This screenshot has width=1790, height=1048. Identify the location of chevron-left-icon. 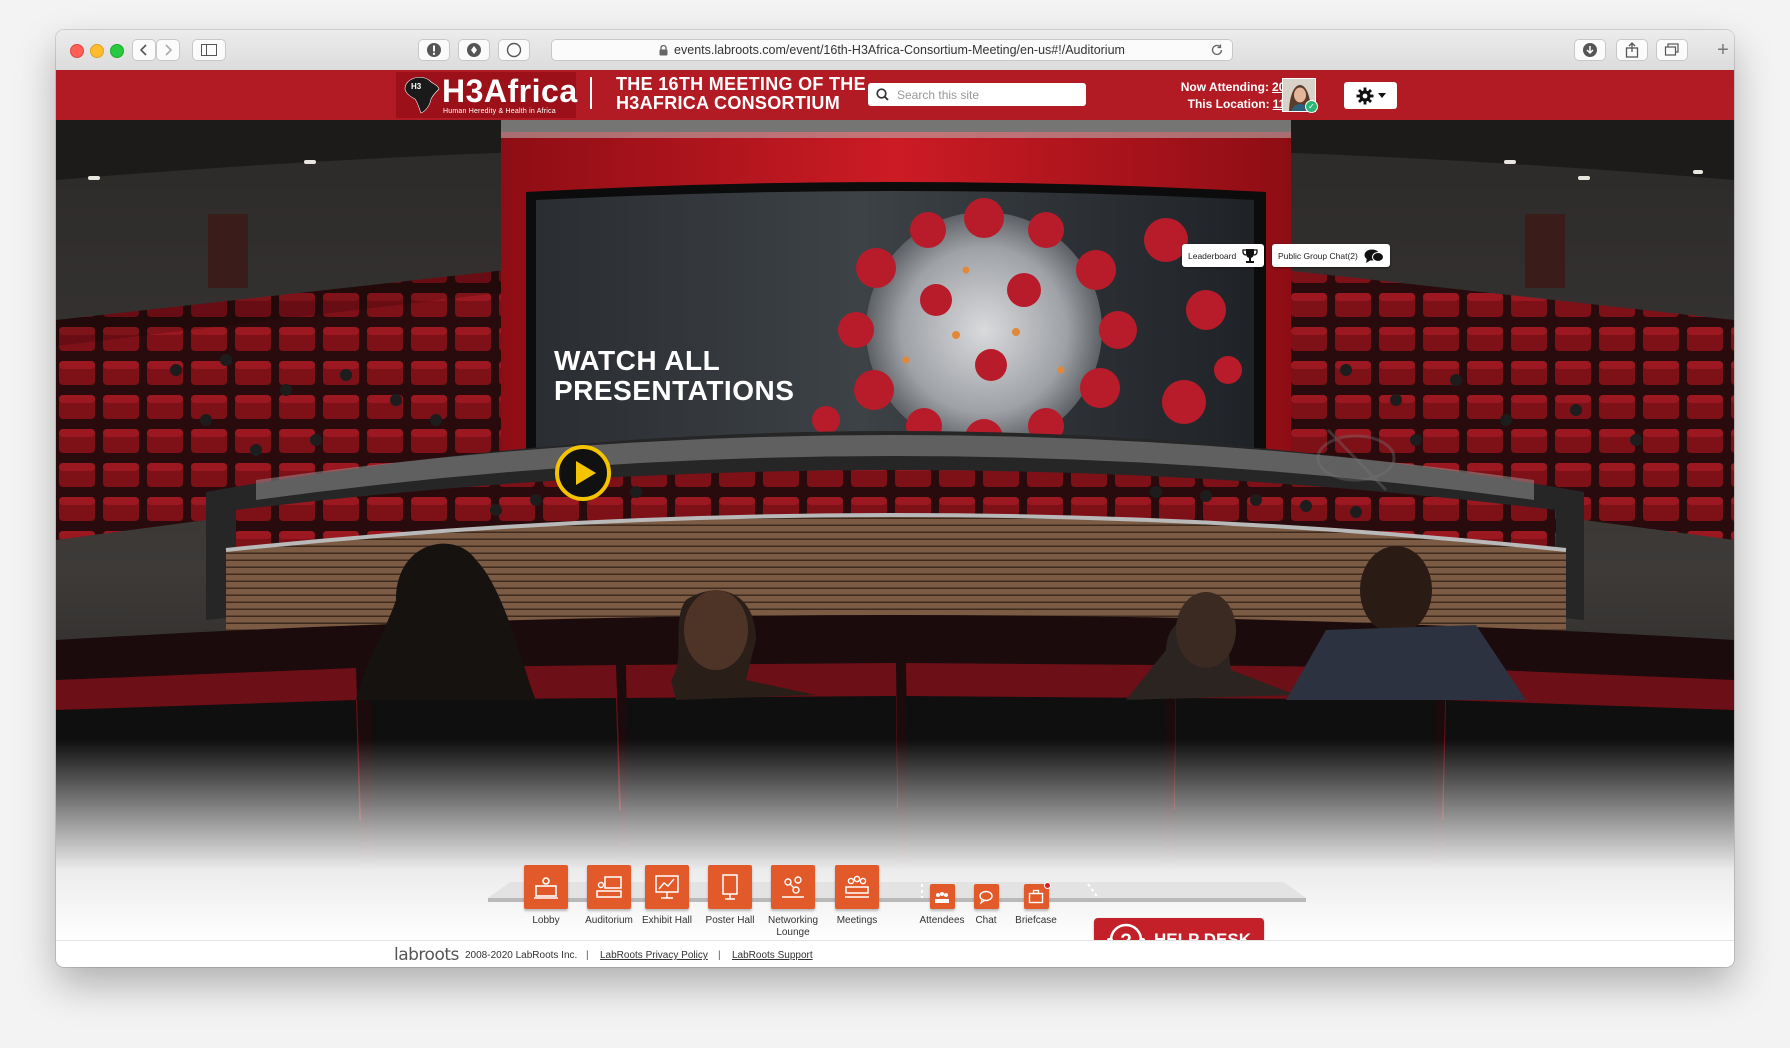
(143, 50).